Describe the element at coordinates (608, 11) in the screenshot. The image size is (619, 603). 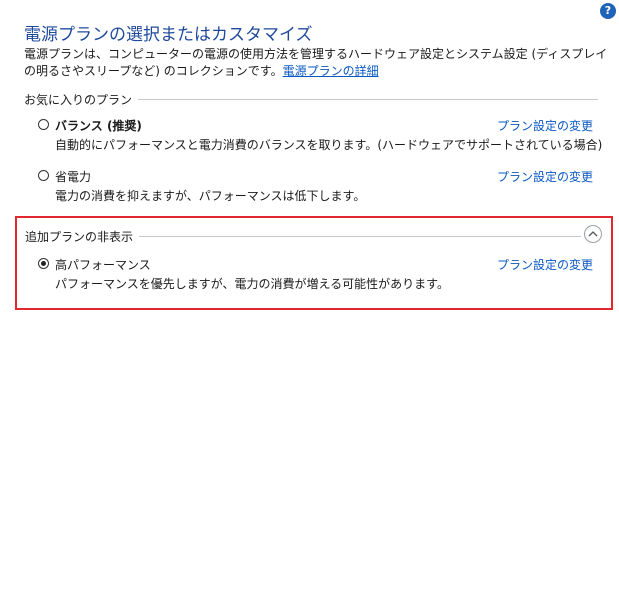
I see `help-icon: ?` at that location.